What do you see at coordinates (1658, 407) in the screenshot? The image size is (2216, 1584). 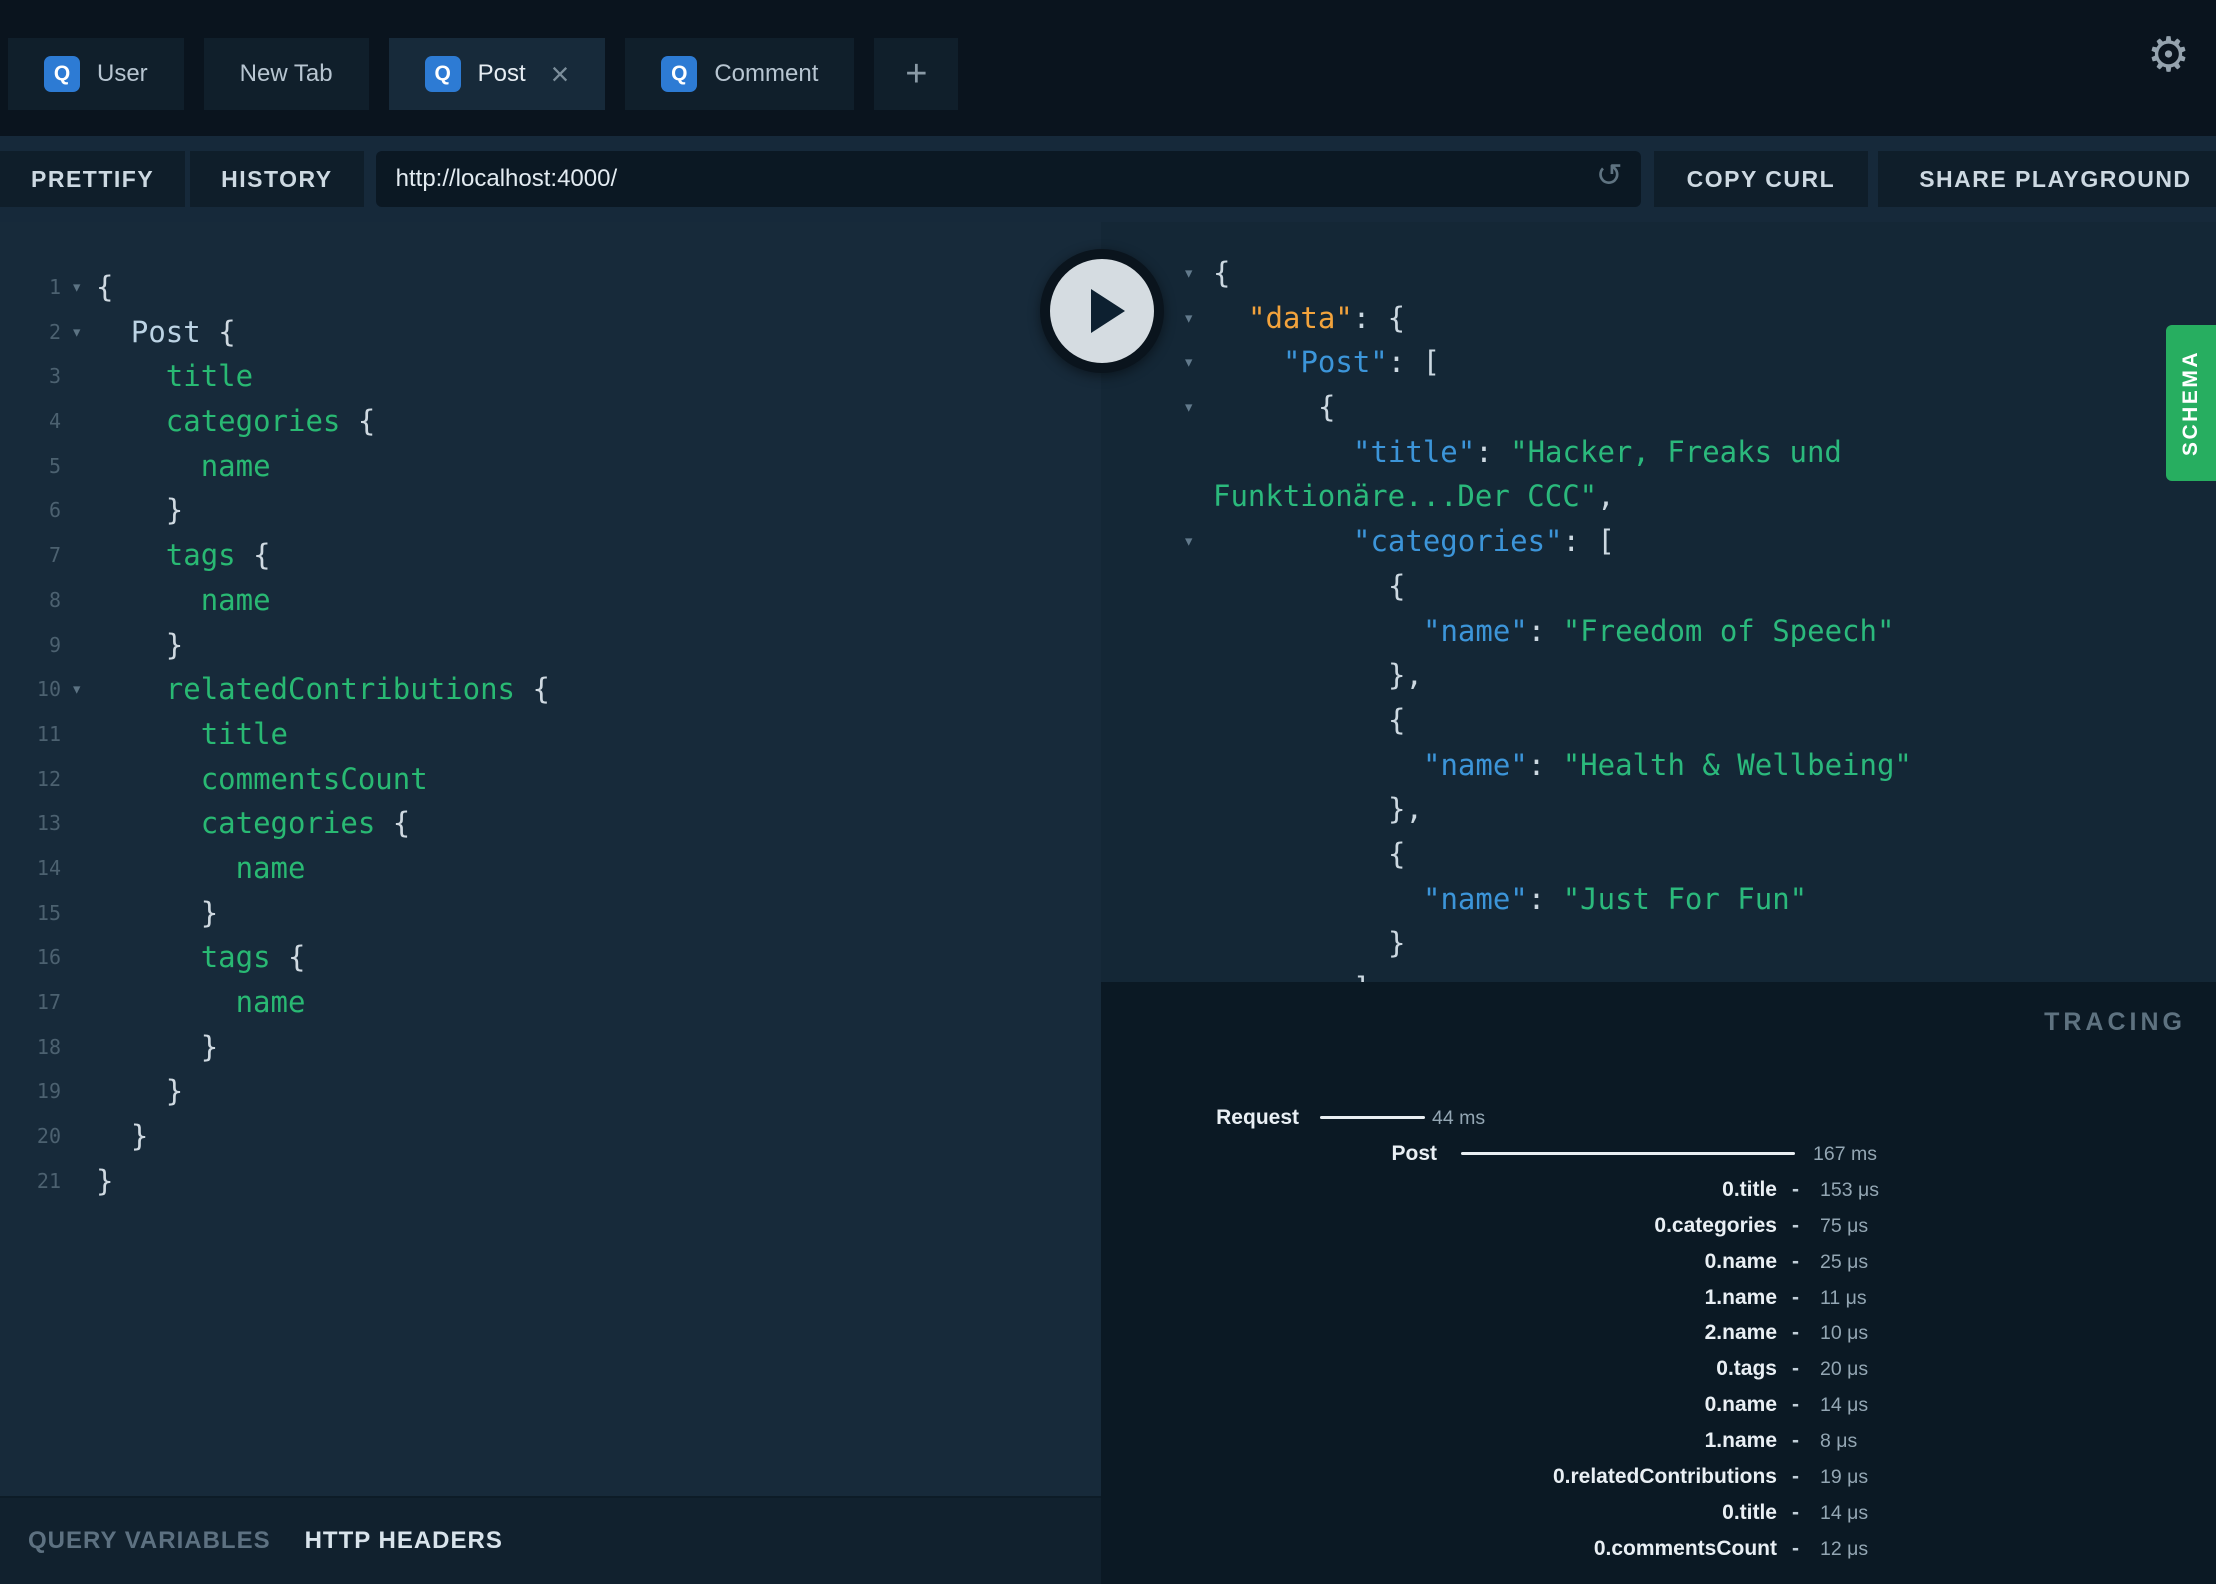 I see `response-line: ▾{` at bounding box center [1658, 407].